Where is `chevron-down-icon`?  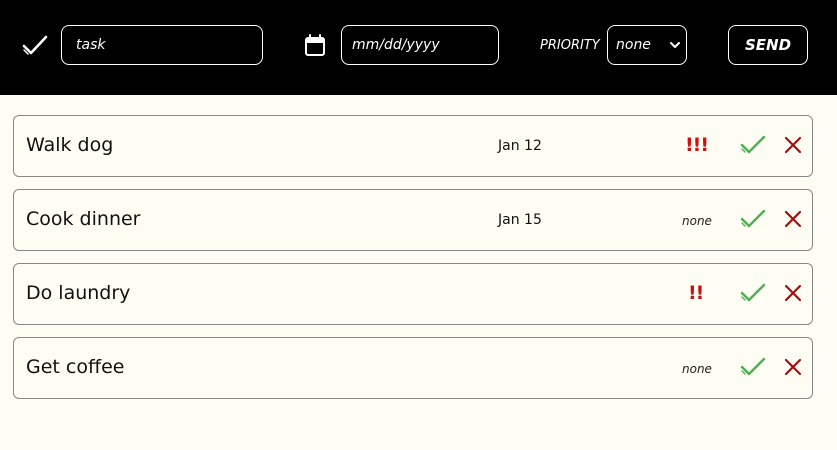
chevron-down-icon is located at coordinates (675, 45).